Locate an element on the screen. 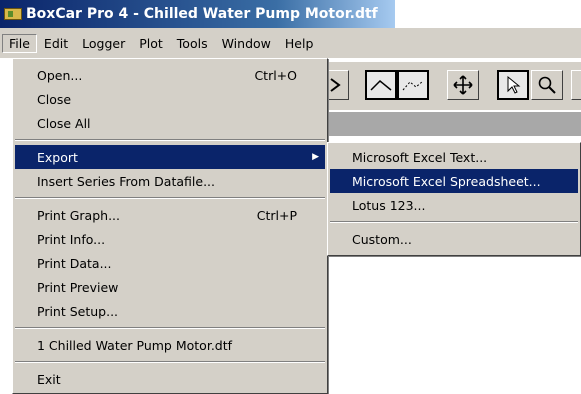 The height and width of the screenshot is (394, 581). pointer-icon is located at coordinates (514, 84).